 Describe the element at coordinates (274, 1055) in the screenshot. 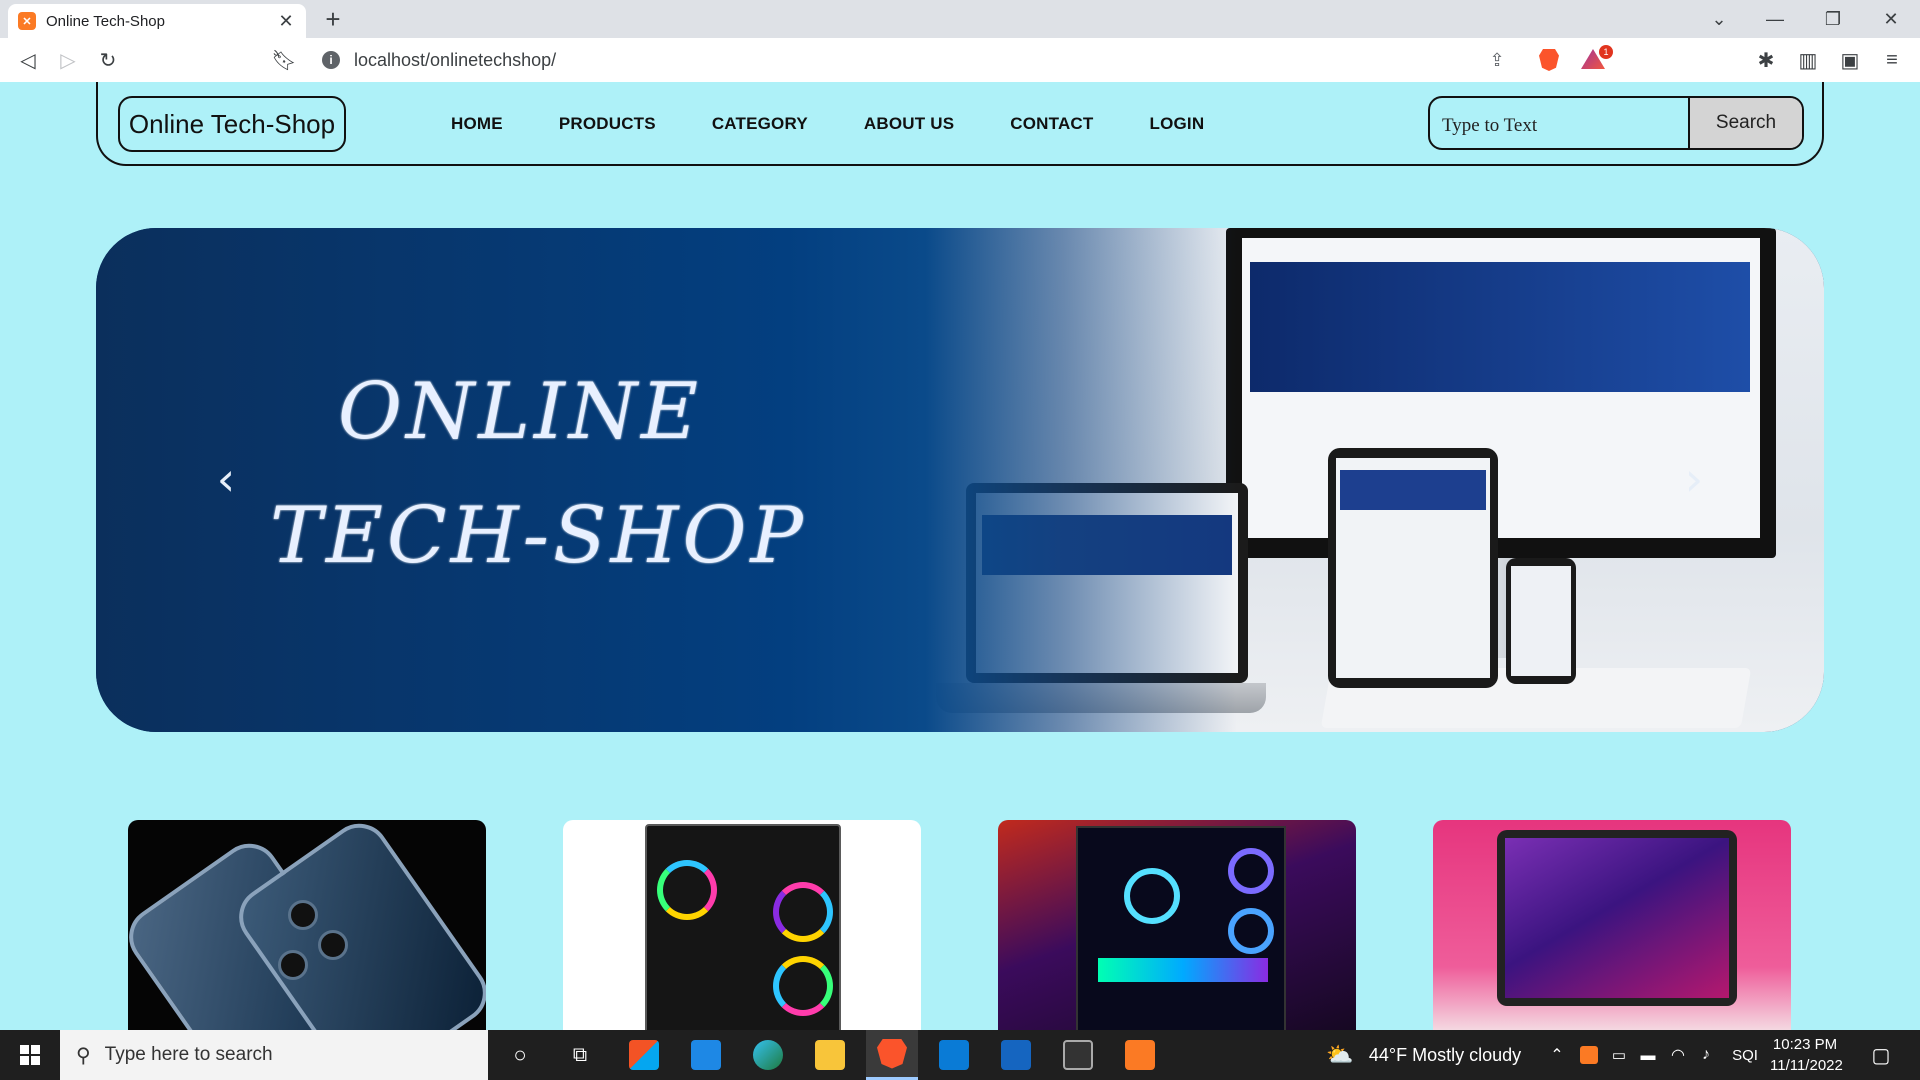

I see `taskbar-search: ⚲ Type here to search` at that location.